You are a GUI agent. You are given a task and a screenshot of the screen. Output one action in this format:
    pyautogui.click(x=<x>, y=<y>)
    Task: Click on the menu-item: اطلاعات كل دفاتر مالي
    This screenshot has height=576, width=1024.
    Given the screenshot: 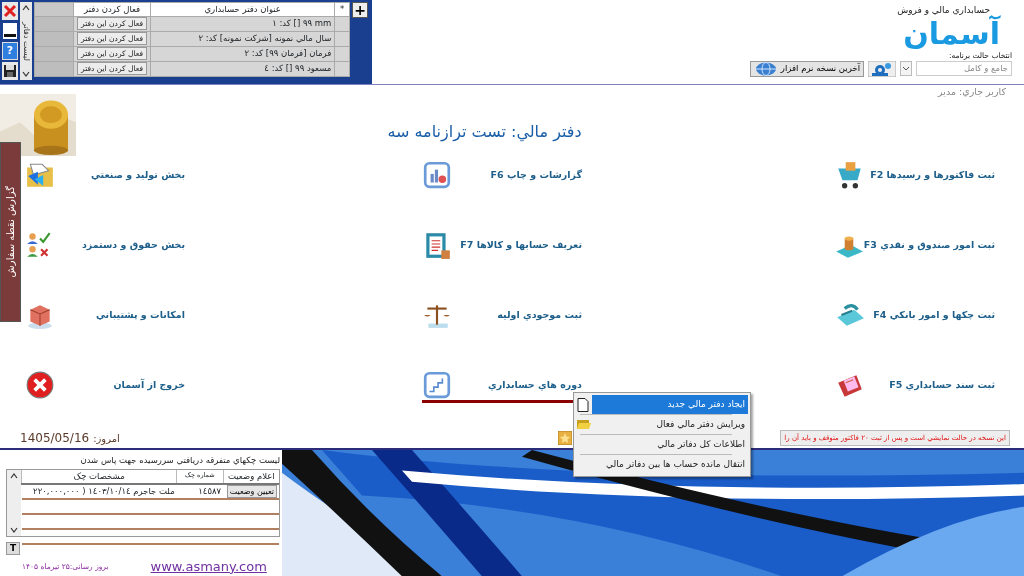 What is the action you would take?
    pyautogui.click(x=670, y=444)
    